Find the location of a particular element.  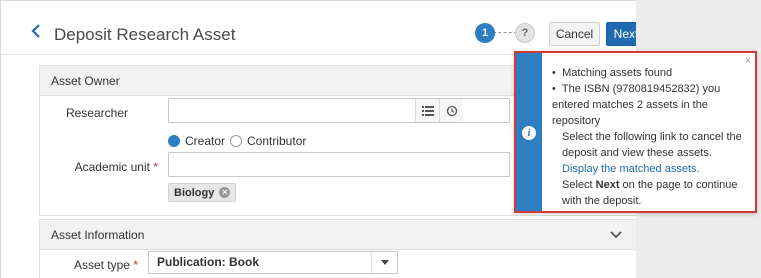

asset-owner-title: Asset Owner is located at coordinates (85, 81).